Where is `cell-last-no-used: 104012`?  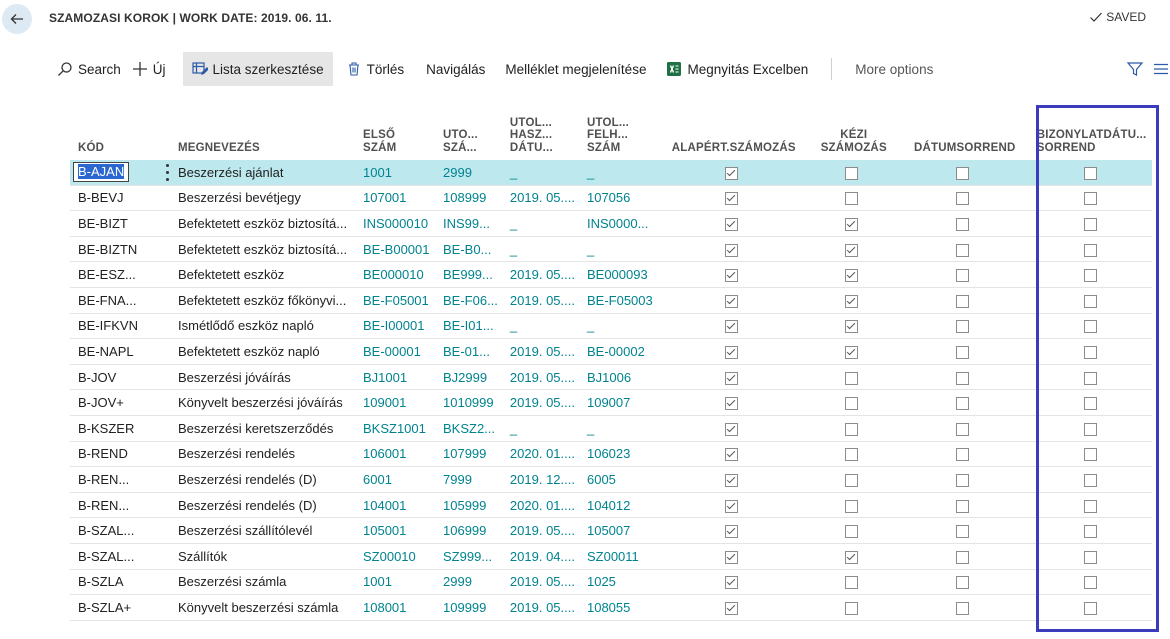 cell-last-no-used: 104012 is located at coordinates (617, 505).